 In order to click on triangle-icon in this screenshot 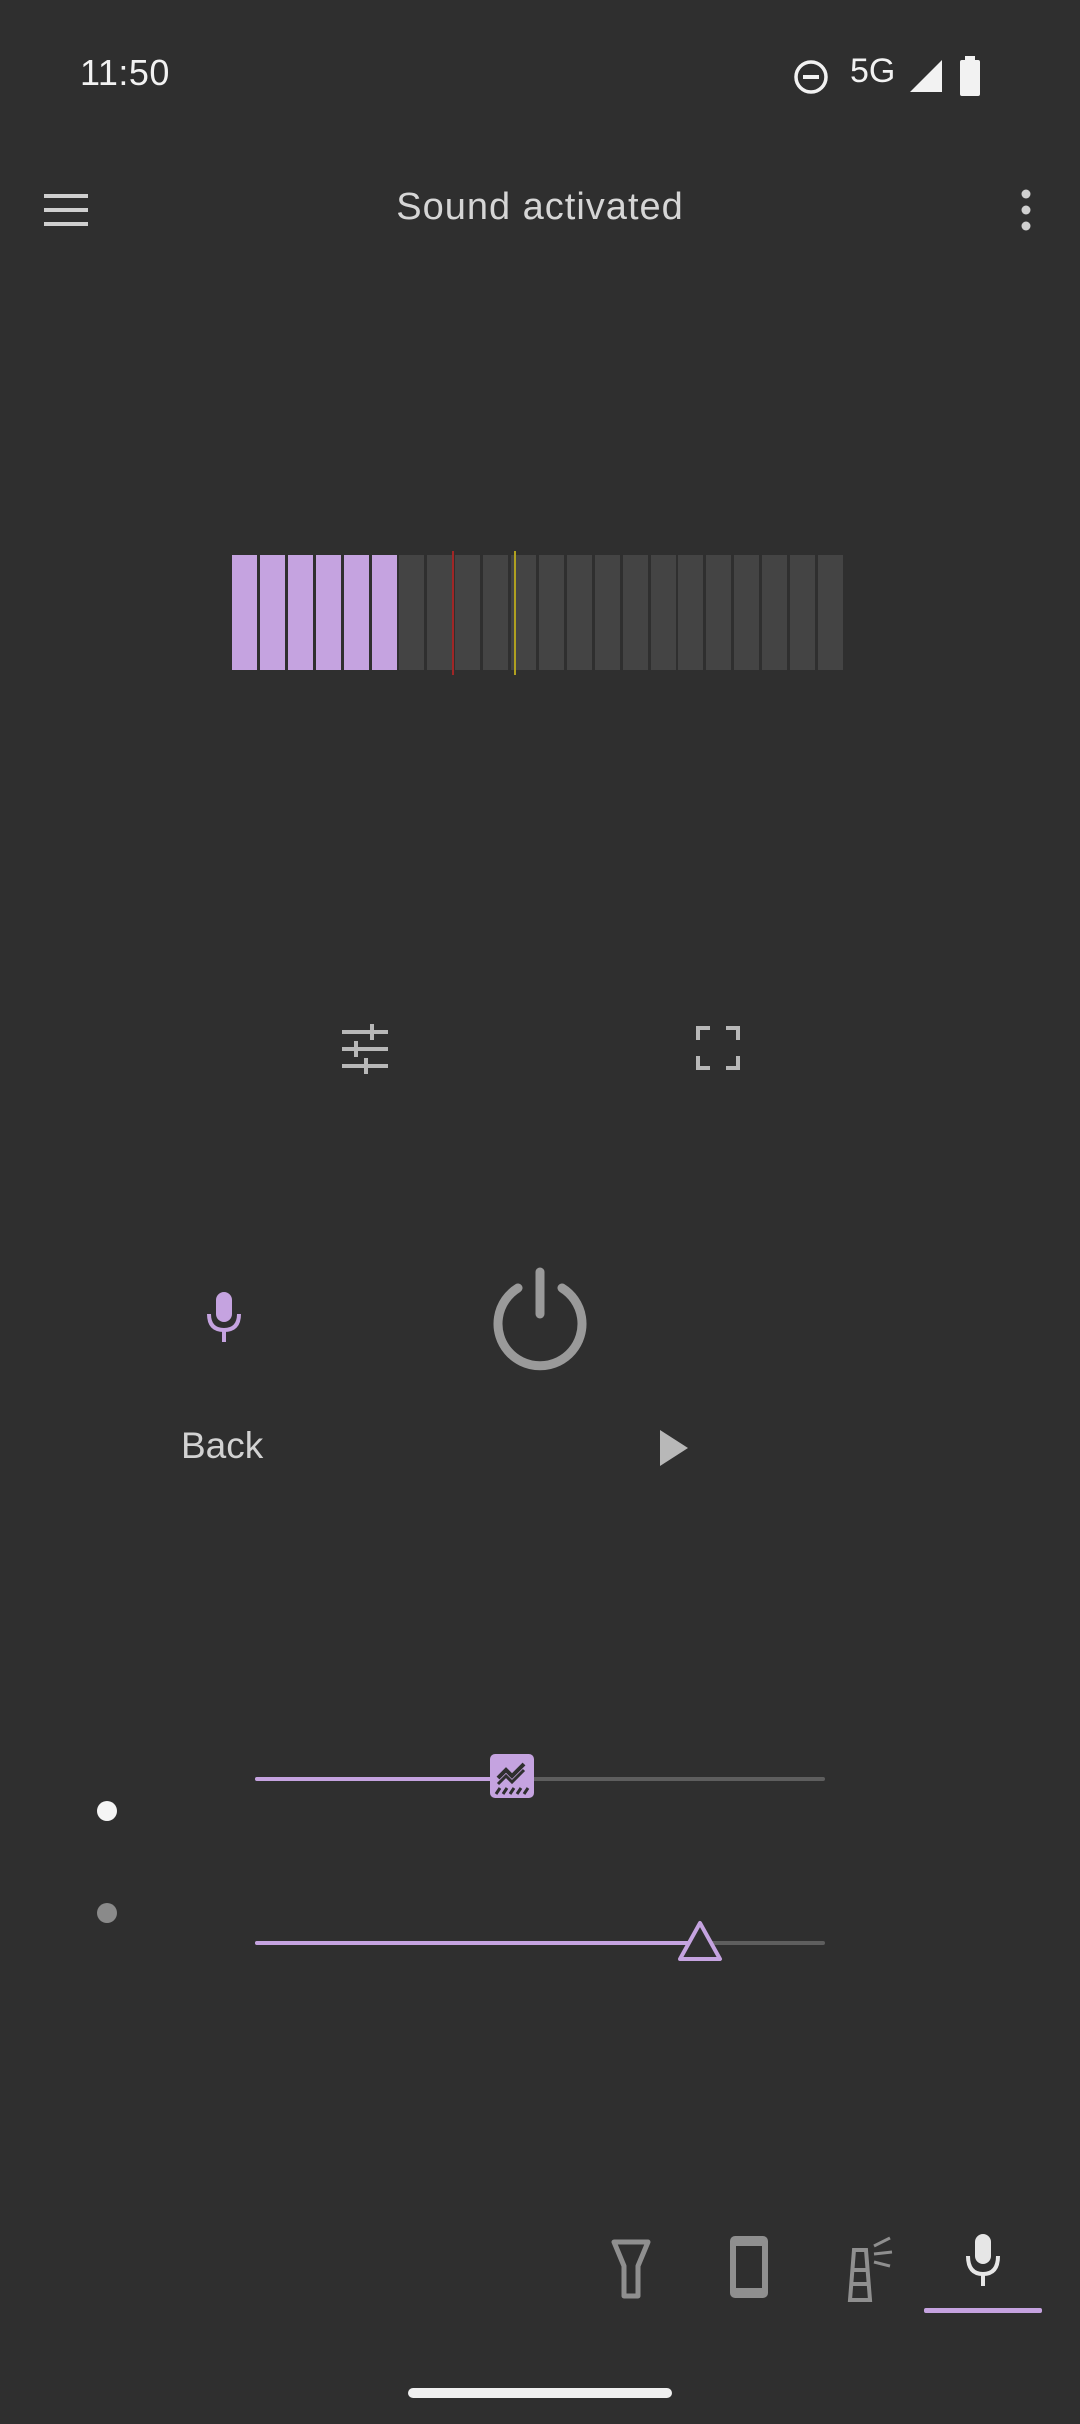, I will do `click(700, 1941)`.